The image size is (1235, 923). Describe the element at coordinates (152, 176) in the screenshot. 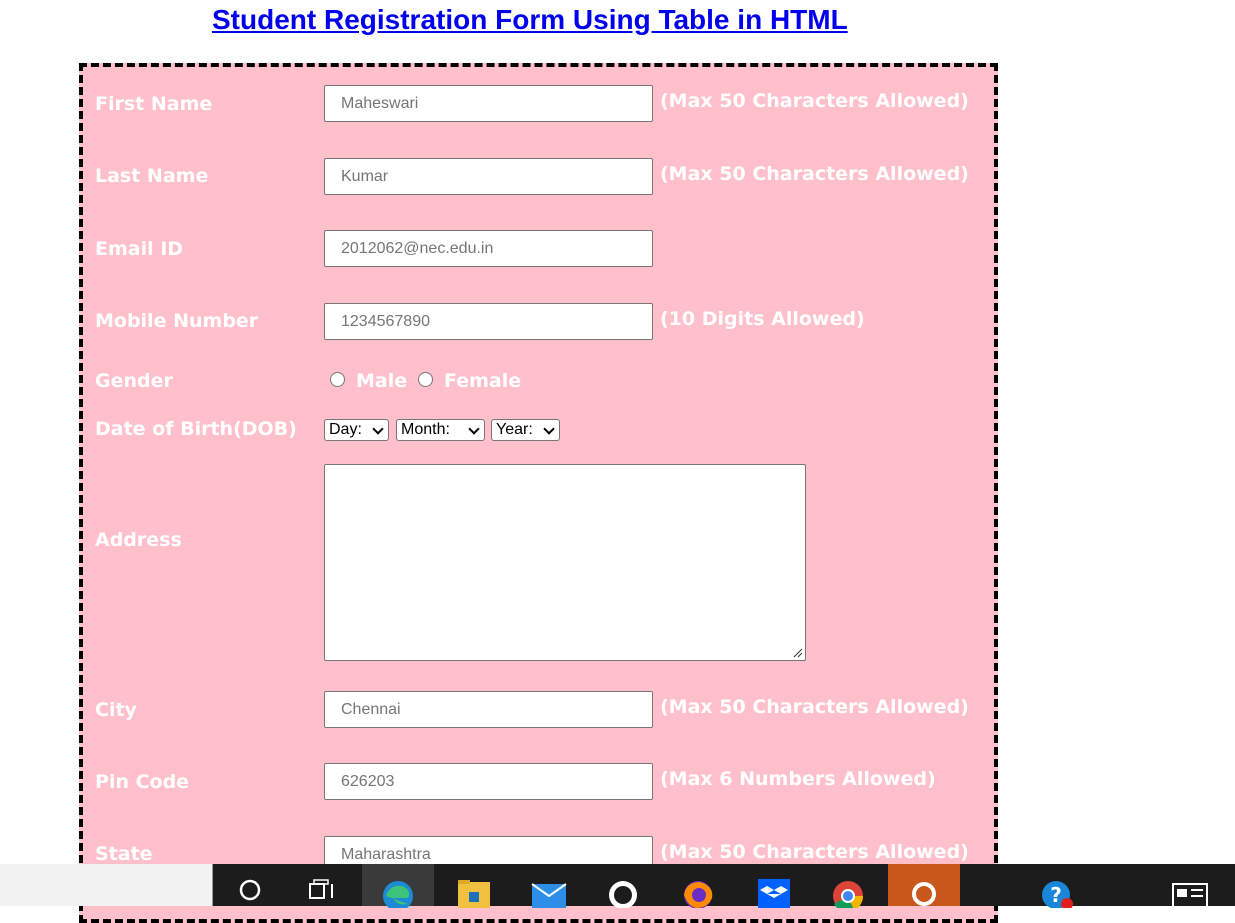

I see `last-name-label: Last Name` at that location.